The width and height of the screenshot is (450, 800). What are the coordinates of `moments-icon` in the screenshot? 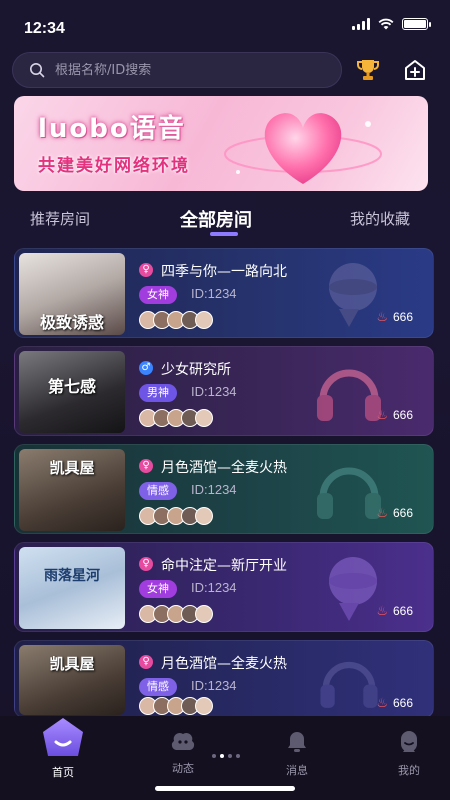 It's located at (183, 741).